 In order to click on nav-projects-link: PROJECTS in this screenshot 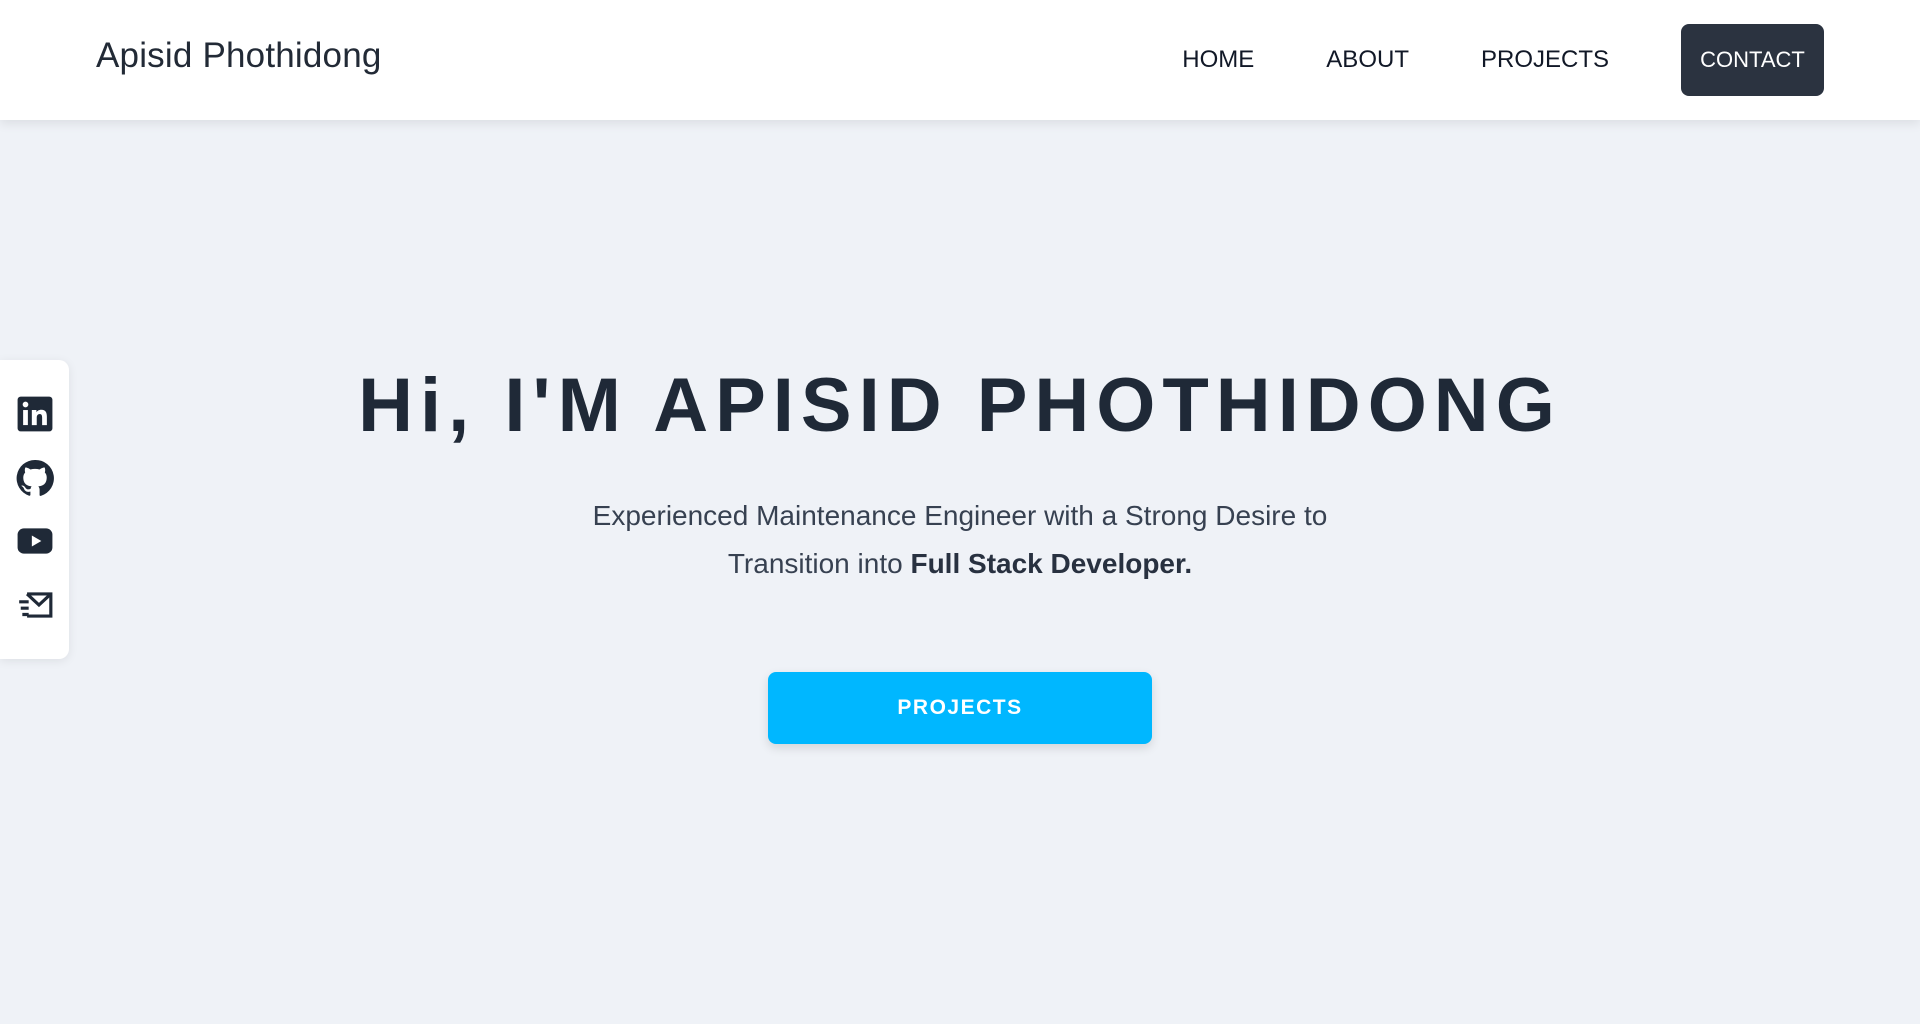, I will do `click(1545, 60)`.